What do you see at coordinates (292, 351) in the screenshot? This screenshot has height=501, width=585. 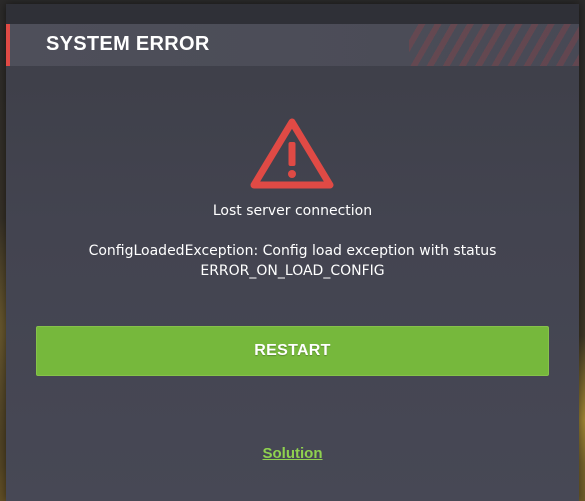 I see `restart-button: RESTART` at bounding box center [292, 351].